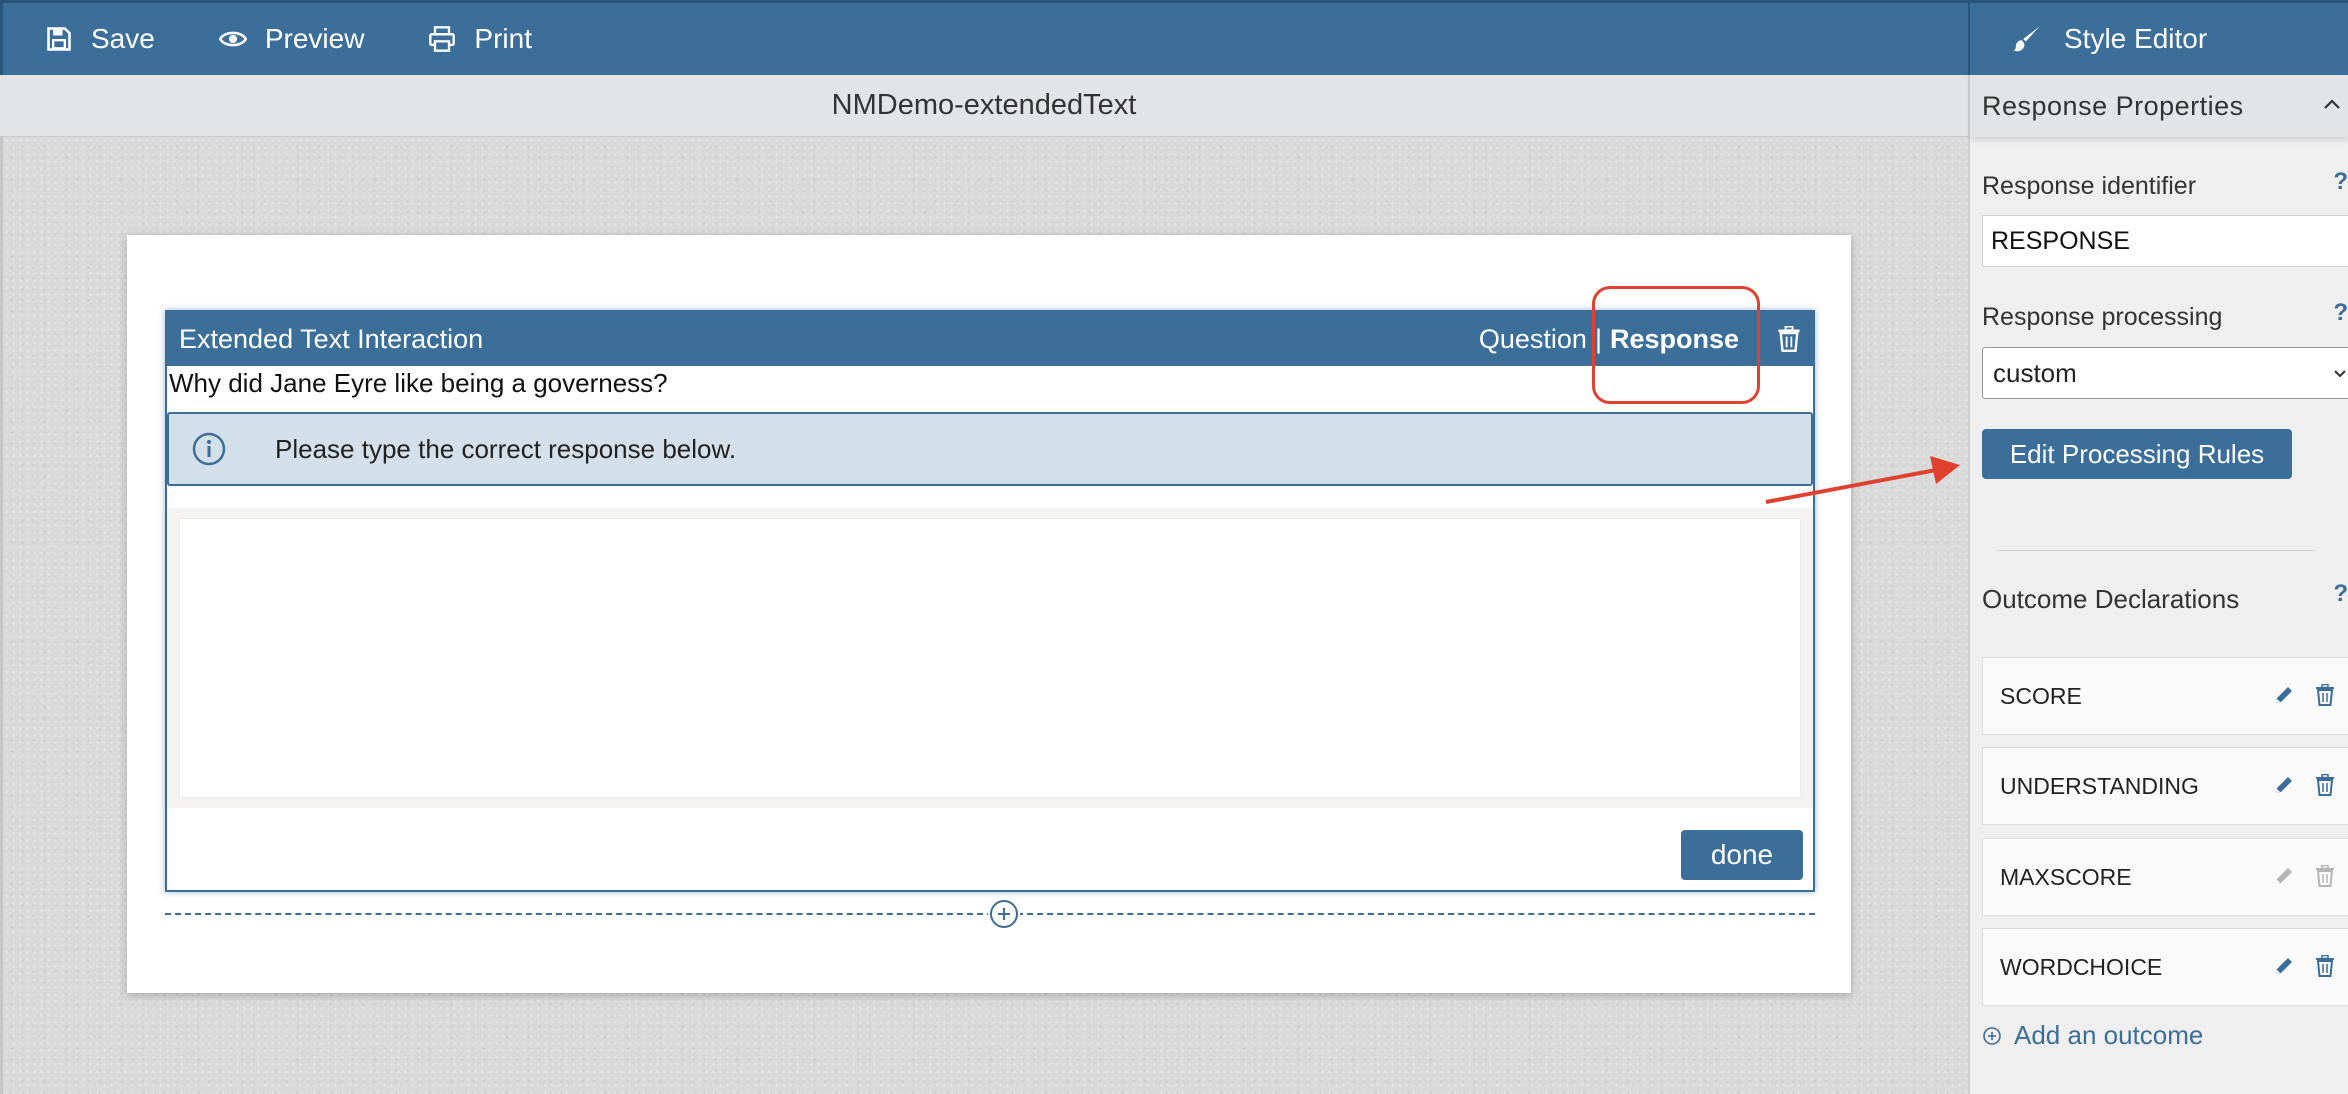 The width and height of the screenshot is (2348, 1094). I want to click on outcome-name: SCORE, so click(2041, 695).